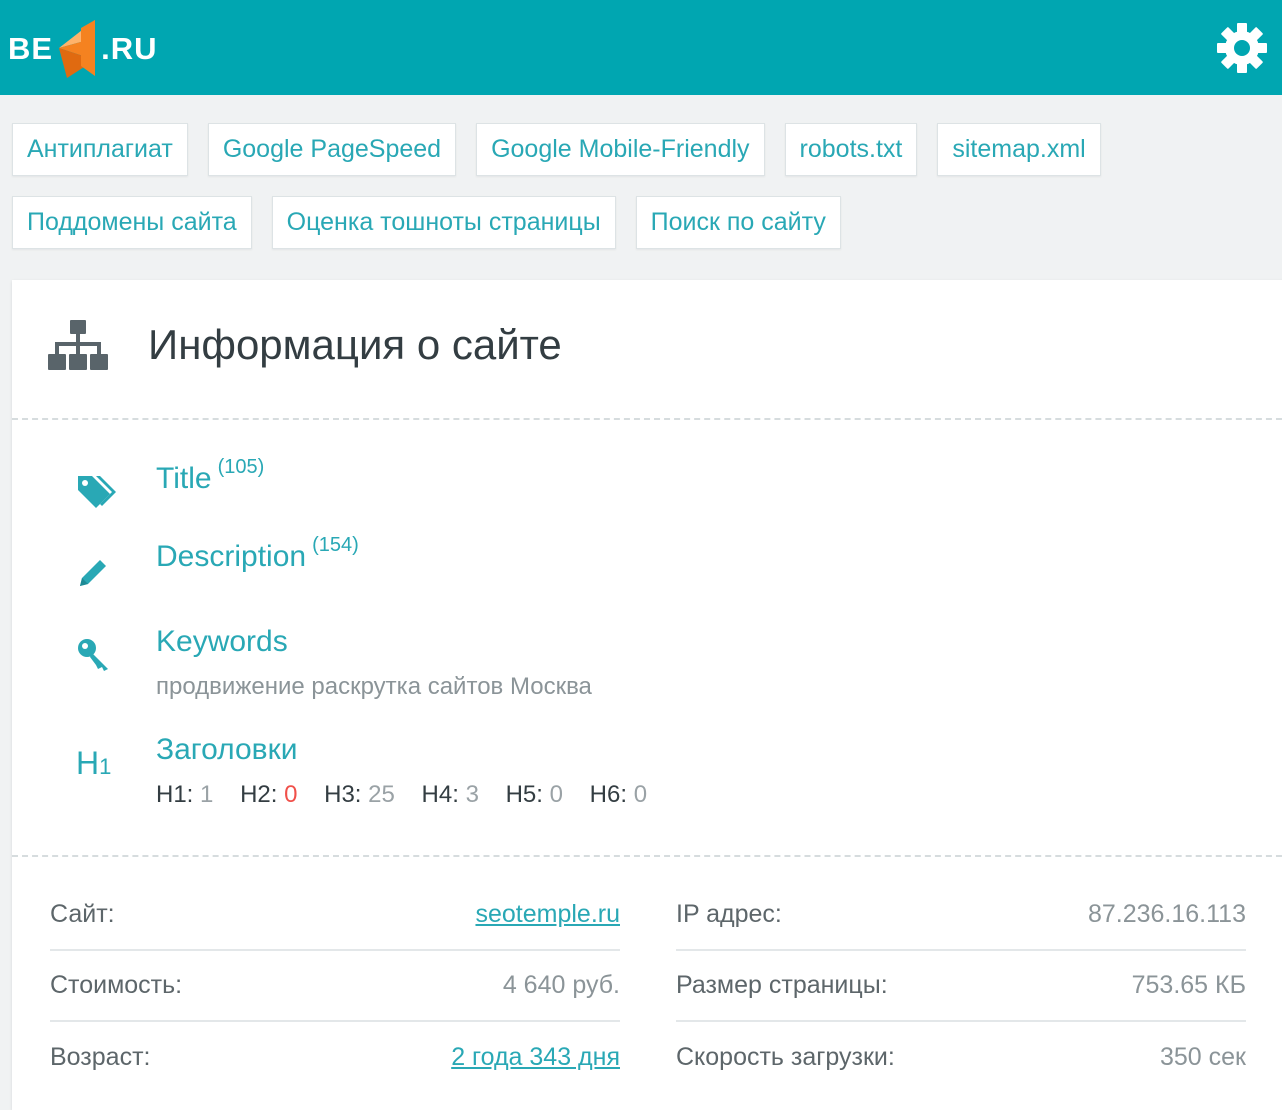  I want to click on tool-mobile-friendly-button: Google Mobile-Friendly, so click(620, 149).